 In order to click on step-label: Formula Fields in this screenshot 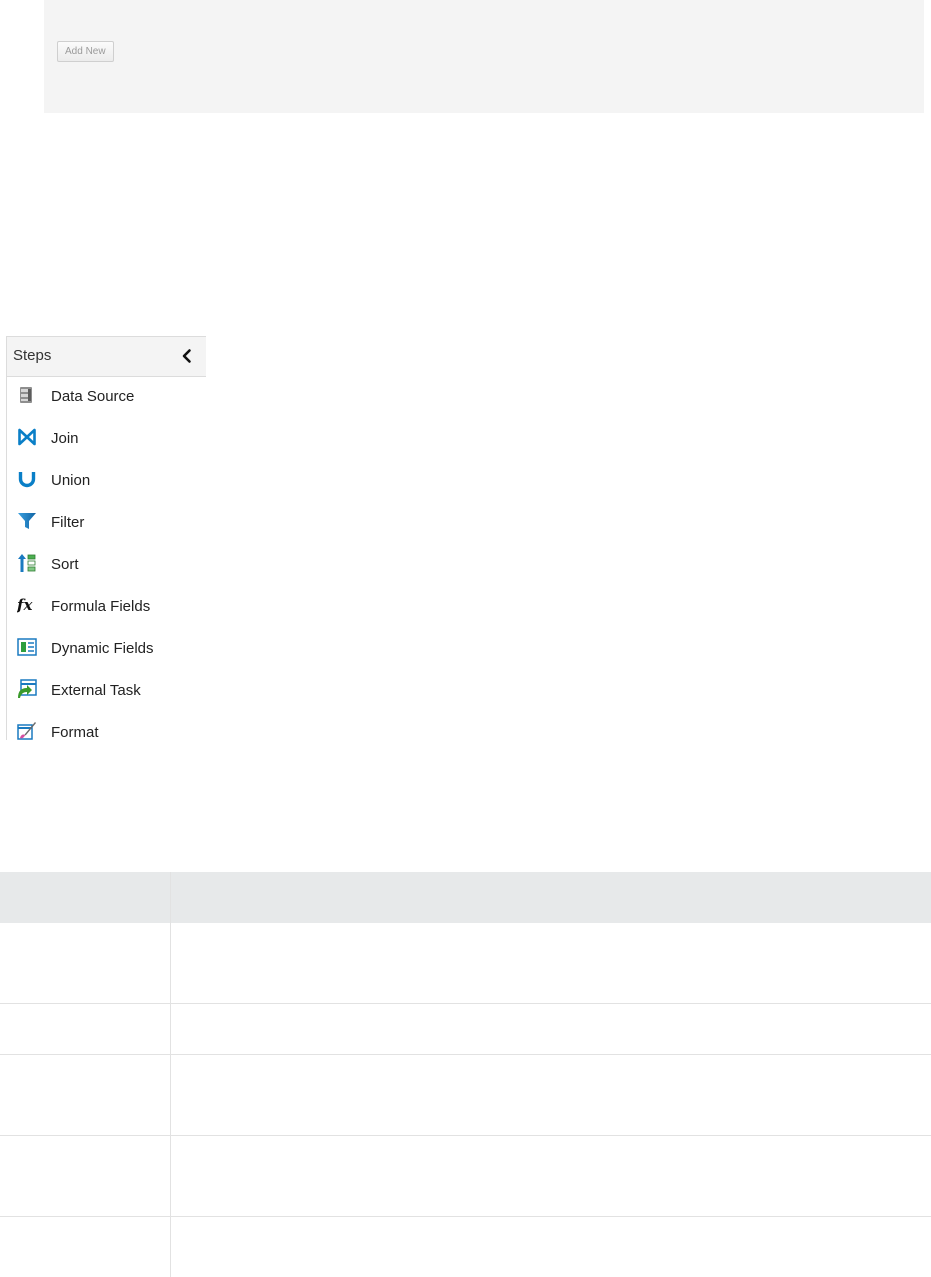, I will do `click(100, 606)`.